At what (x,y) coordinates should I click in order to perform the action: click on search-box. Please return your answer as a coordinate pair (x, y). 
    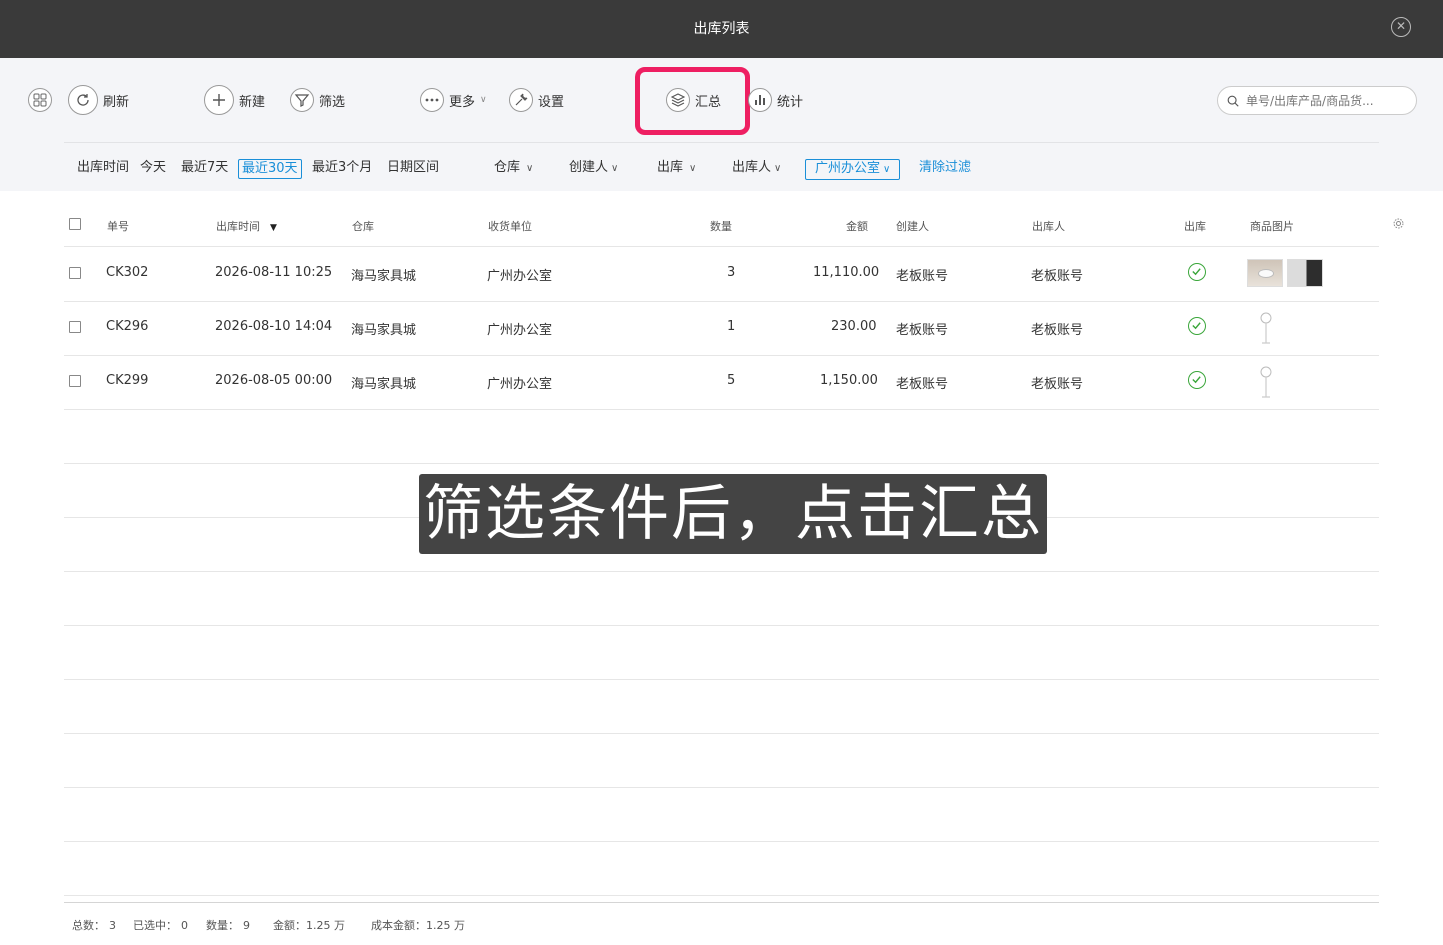
    Looking at the image, I should click on (1317, 100).